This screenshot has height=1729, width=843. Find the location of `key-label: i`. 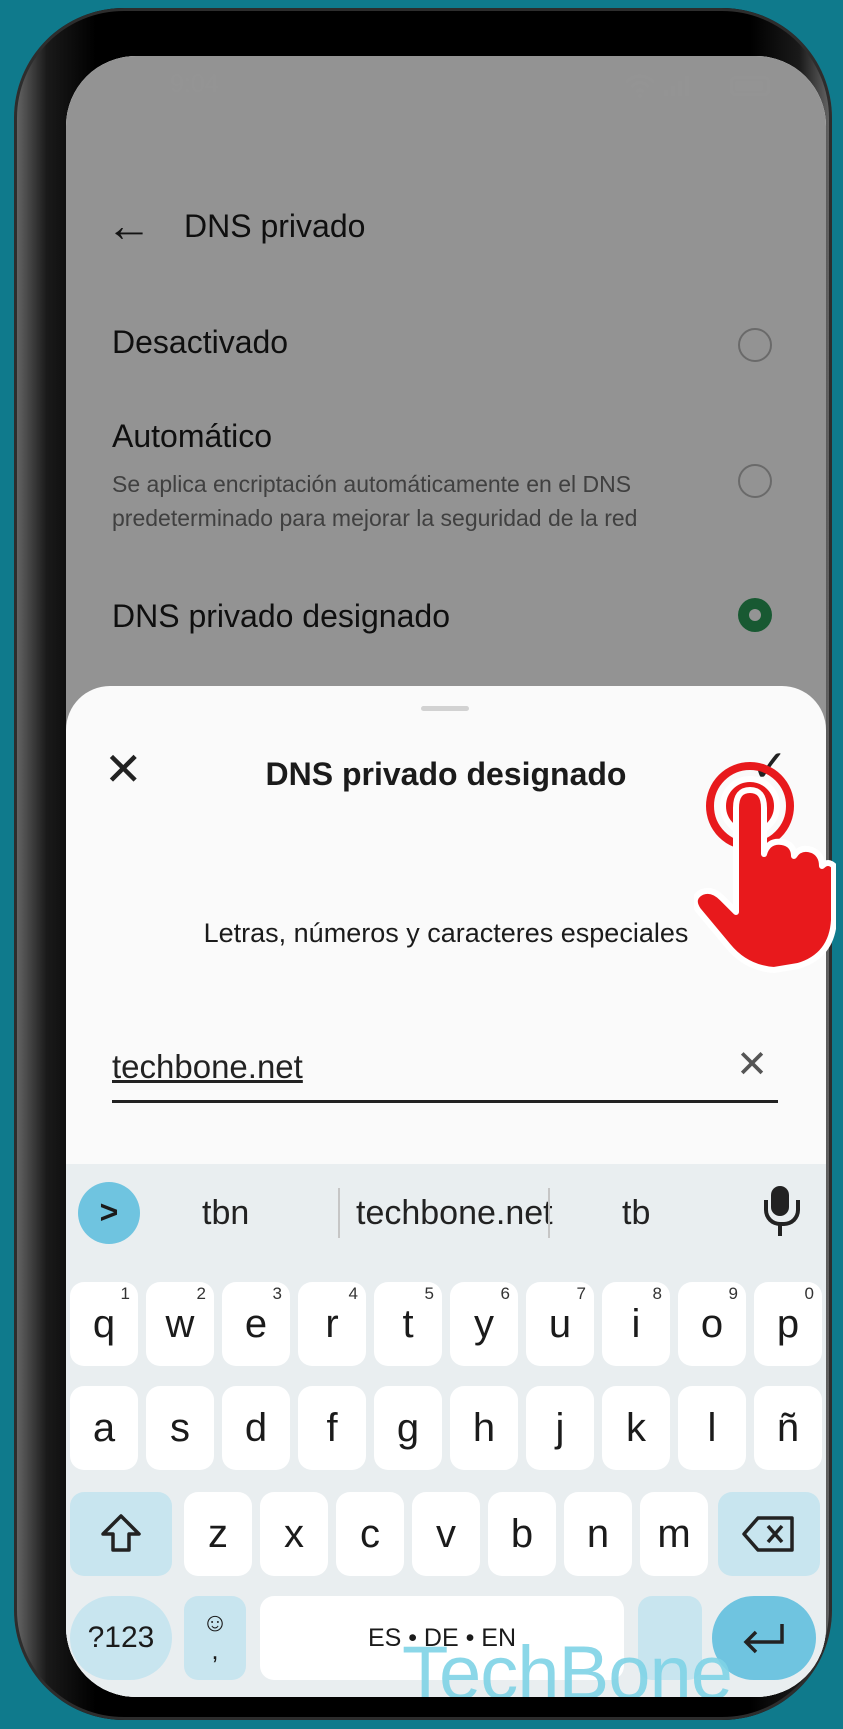

key-label: i is located at coordinates (636, 1324).